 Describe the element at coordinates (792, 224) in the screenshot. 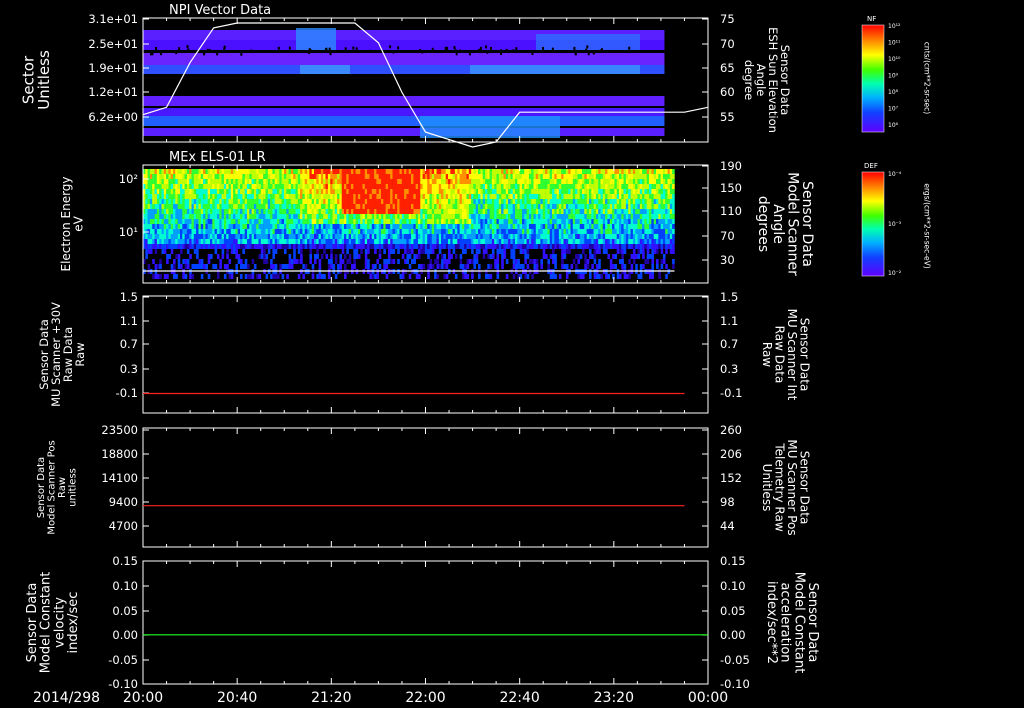

I see `right-axis-label-2-line: Model Scanner` at that location.